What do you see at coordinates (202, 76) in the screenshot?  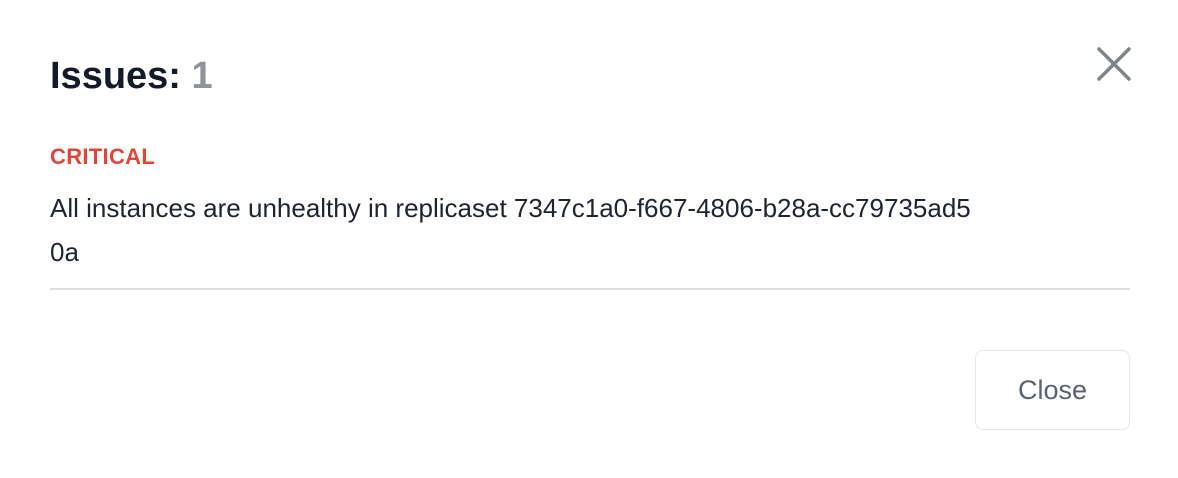 I see `issues-count: 1` at bounding box center [202, 76].